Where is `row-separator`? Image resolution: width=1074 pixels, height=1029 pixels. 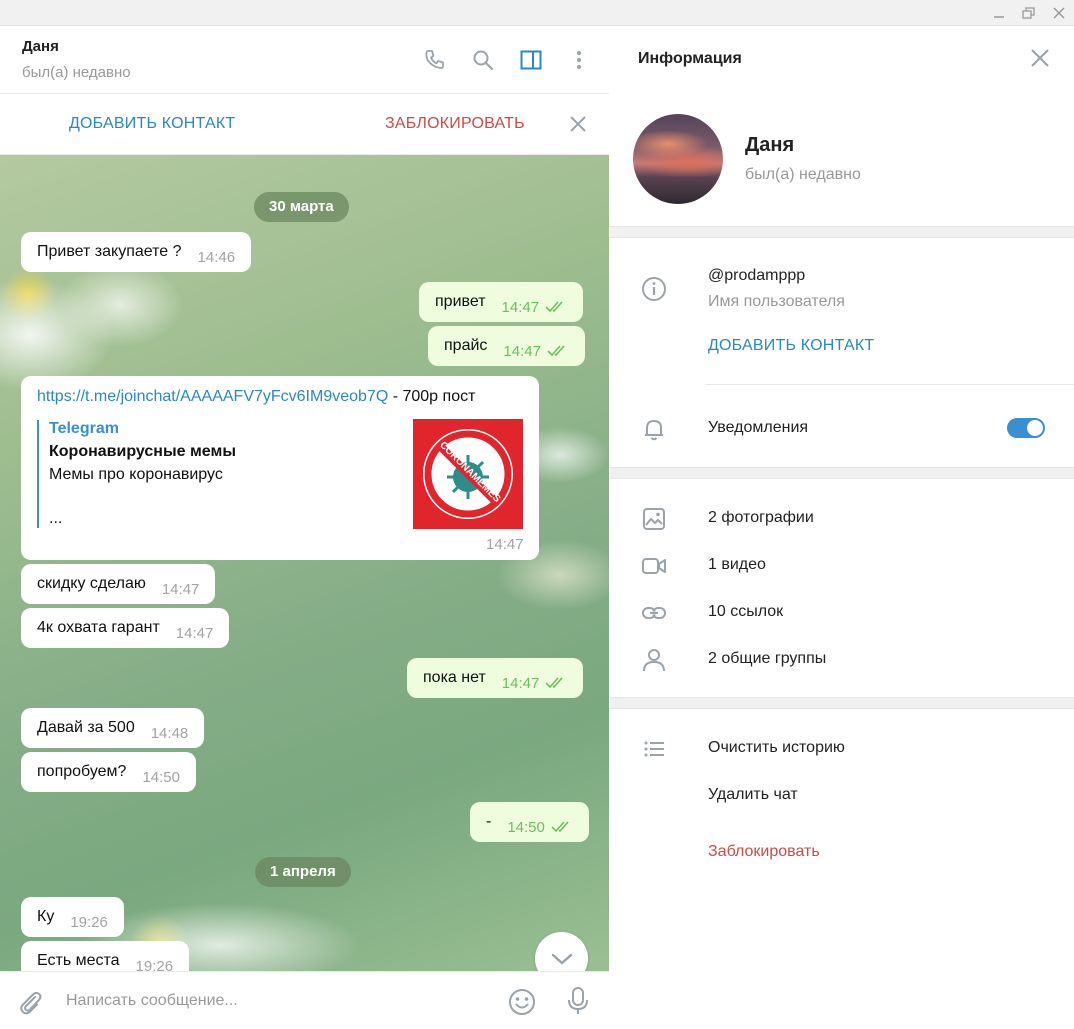 row-separator is located at coordinates (889, 384).